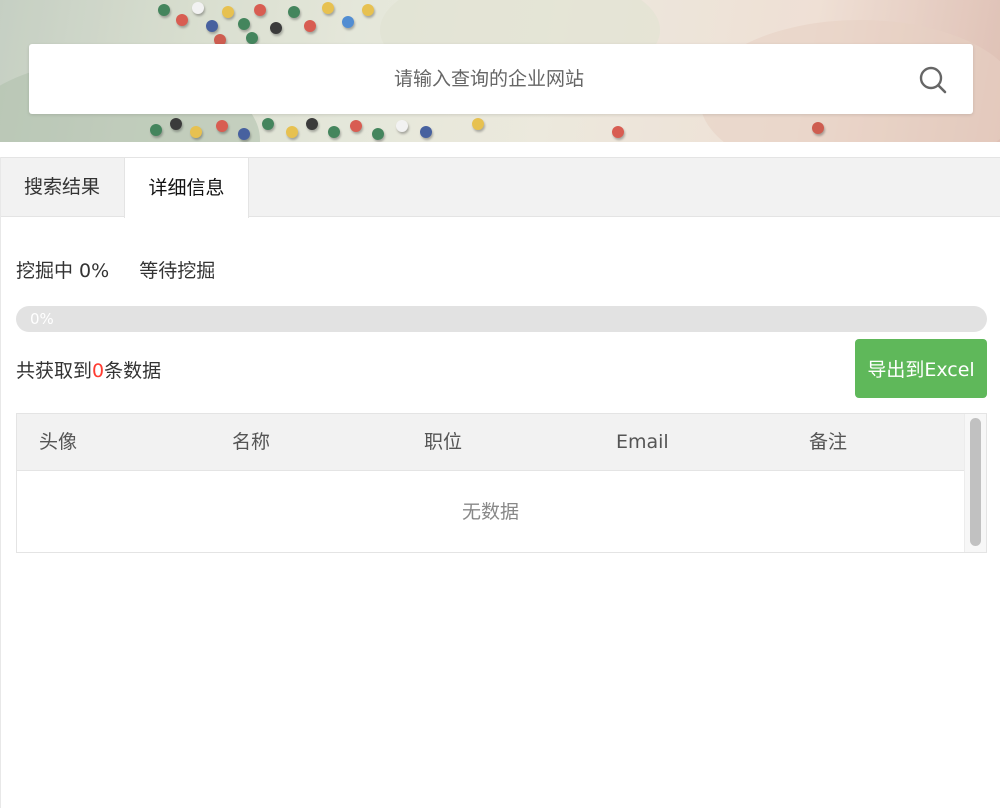 The width and height of the screenshot is (1000, 808). What do you see at coordinates (42, 319) in the screenshot?
I see `progress-label: 0%` at bounding box center [42, 319].